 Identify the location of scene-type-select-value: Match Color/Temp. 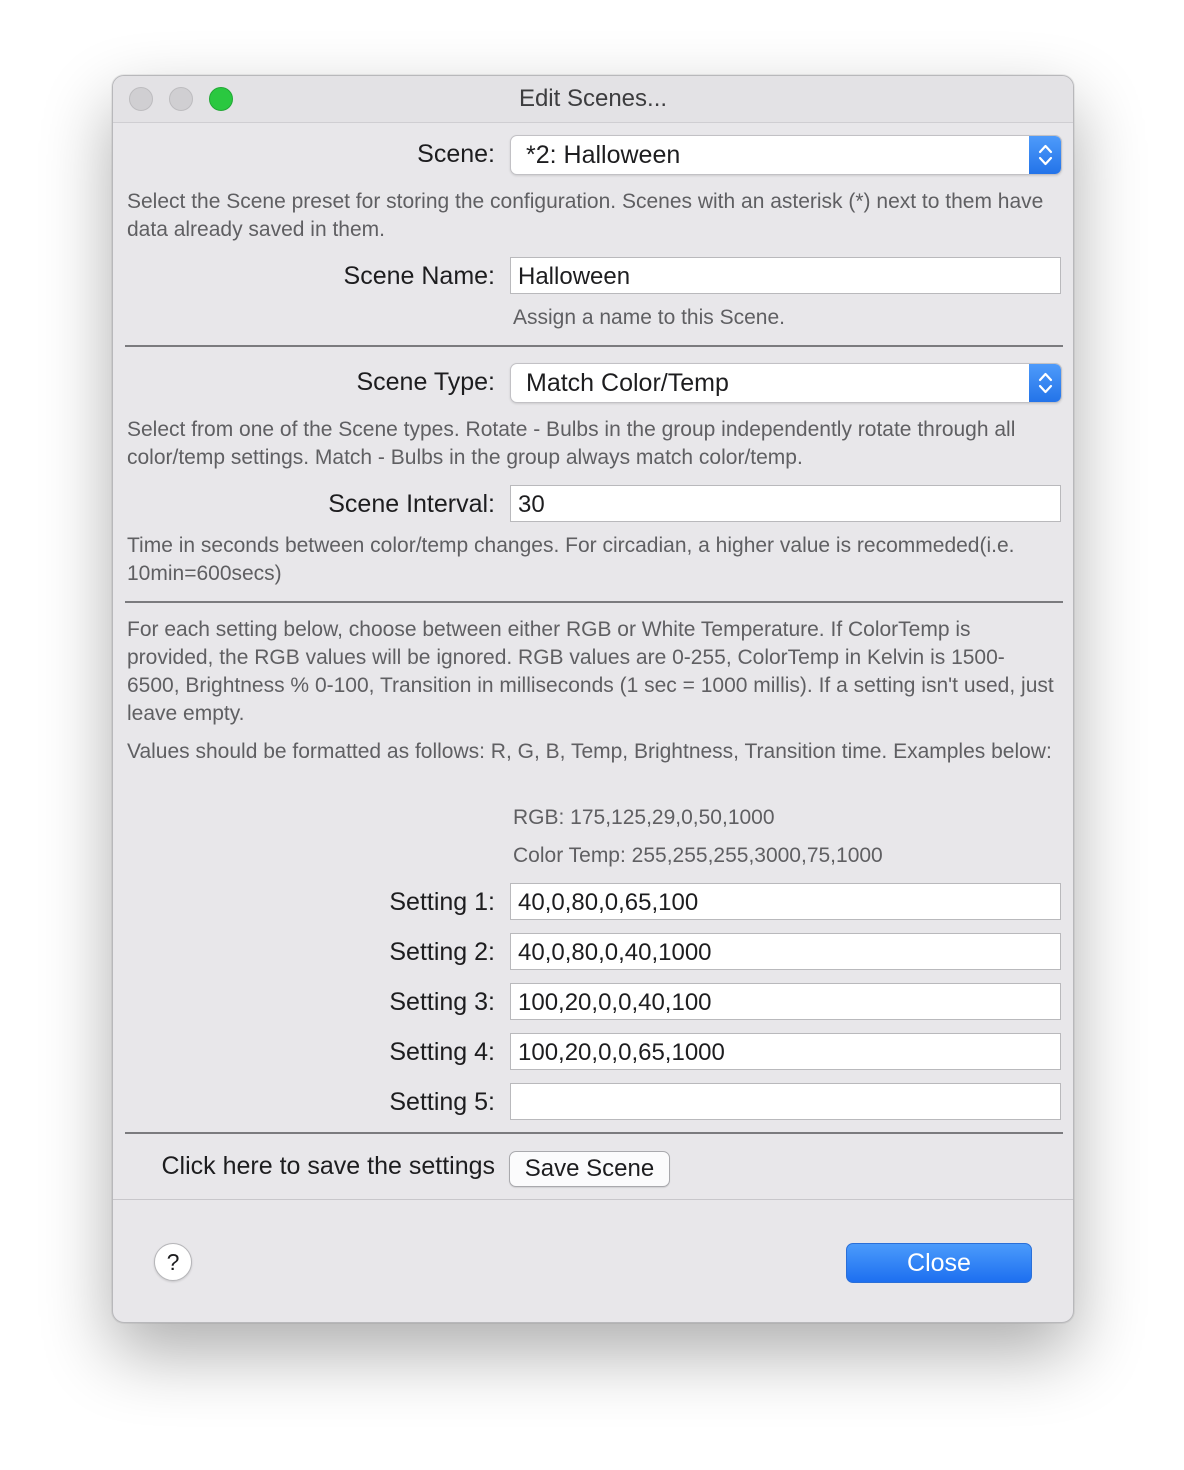
(627, 383).